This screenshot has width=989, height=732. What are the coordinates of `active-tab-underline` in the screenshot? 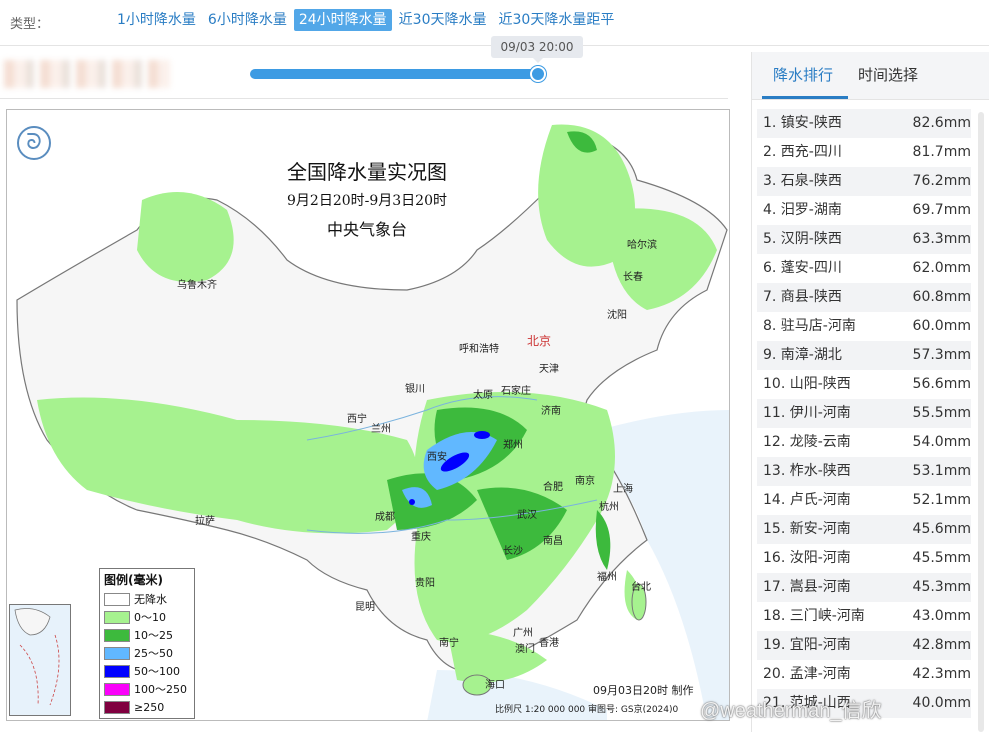 It's located at (805, 97).